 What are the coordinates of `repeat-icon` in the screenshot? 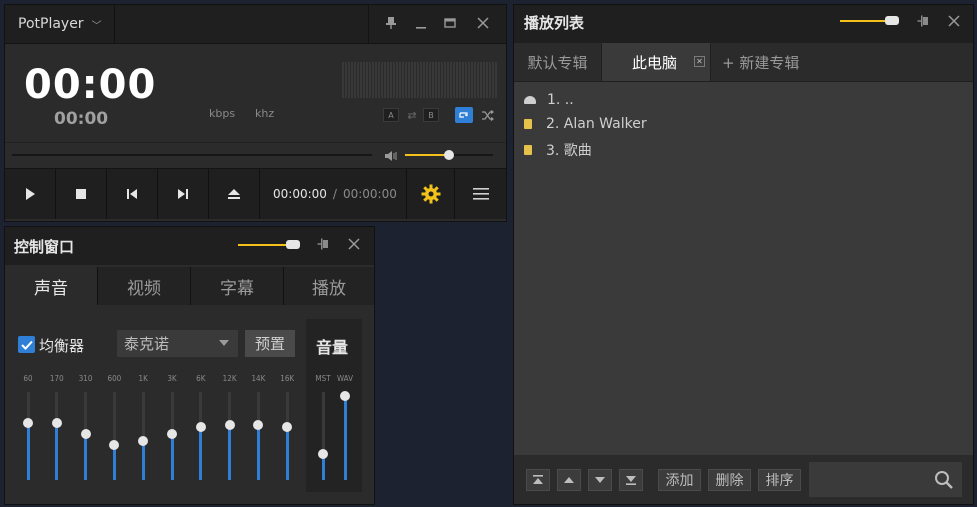 It's located at (464, 115).